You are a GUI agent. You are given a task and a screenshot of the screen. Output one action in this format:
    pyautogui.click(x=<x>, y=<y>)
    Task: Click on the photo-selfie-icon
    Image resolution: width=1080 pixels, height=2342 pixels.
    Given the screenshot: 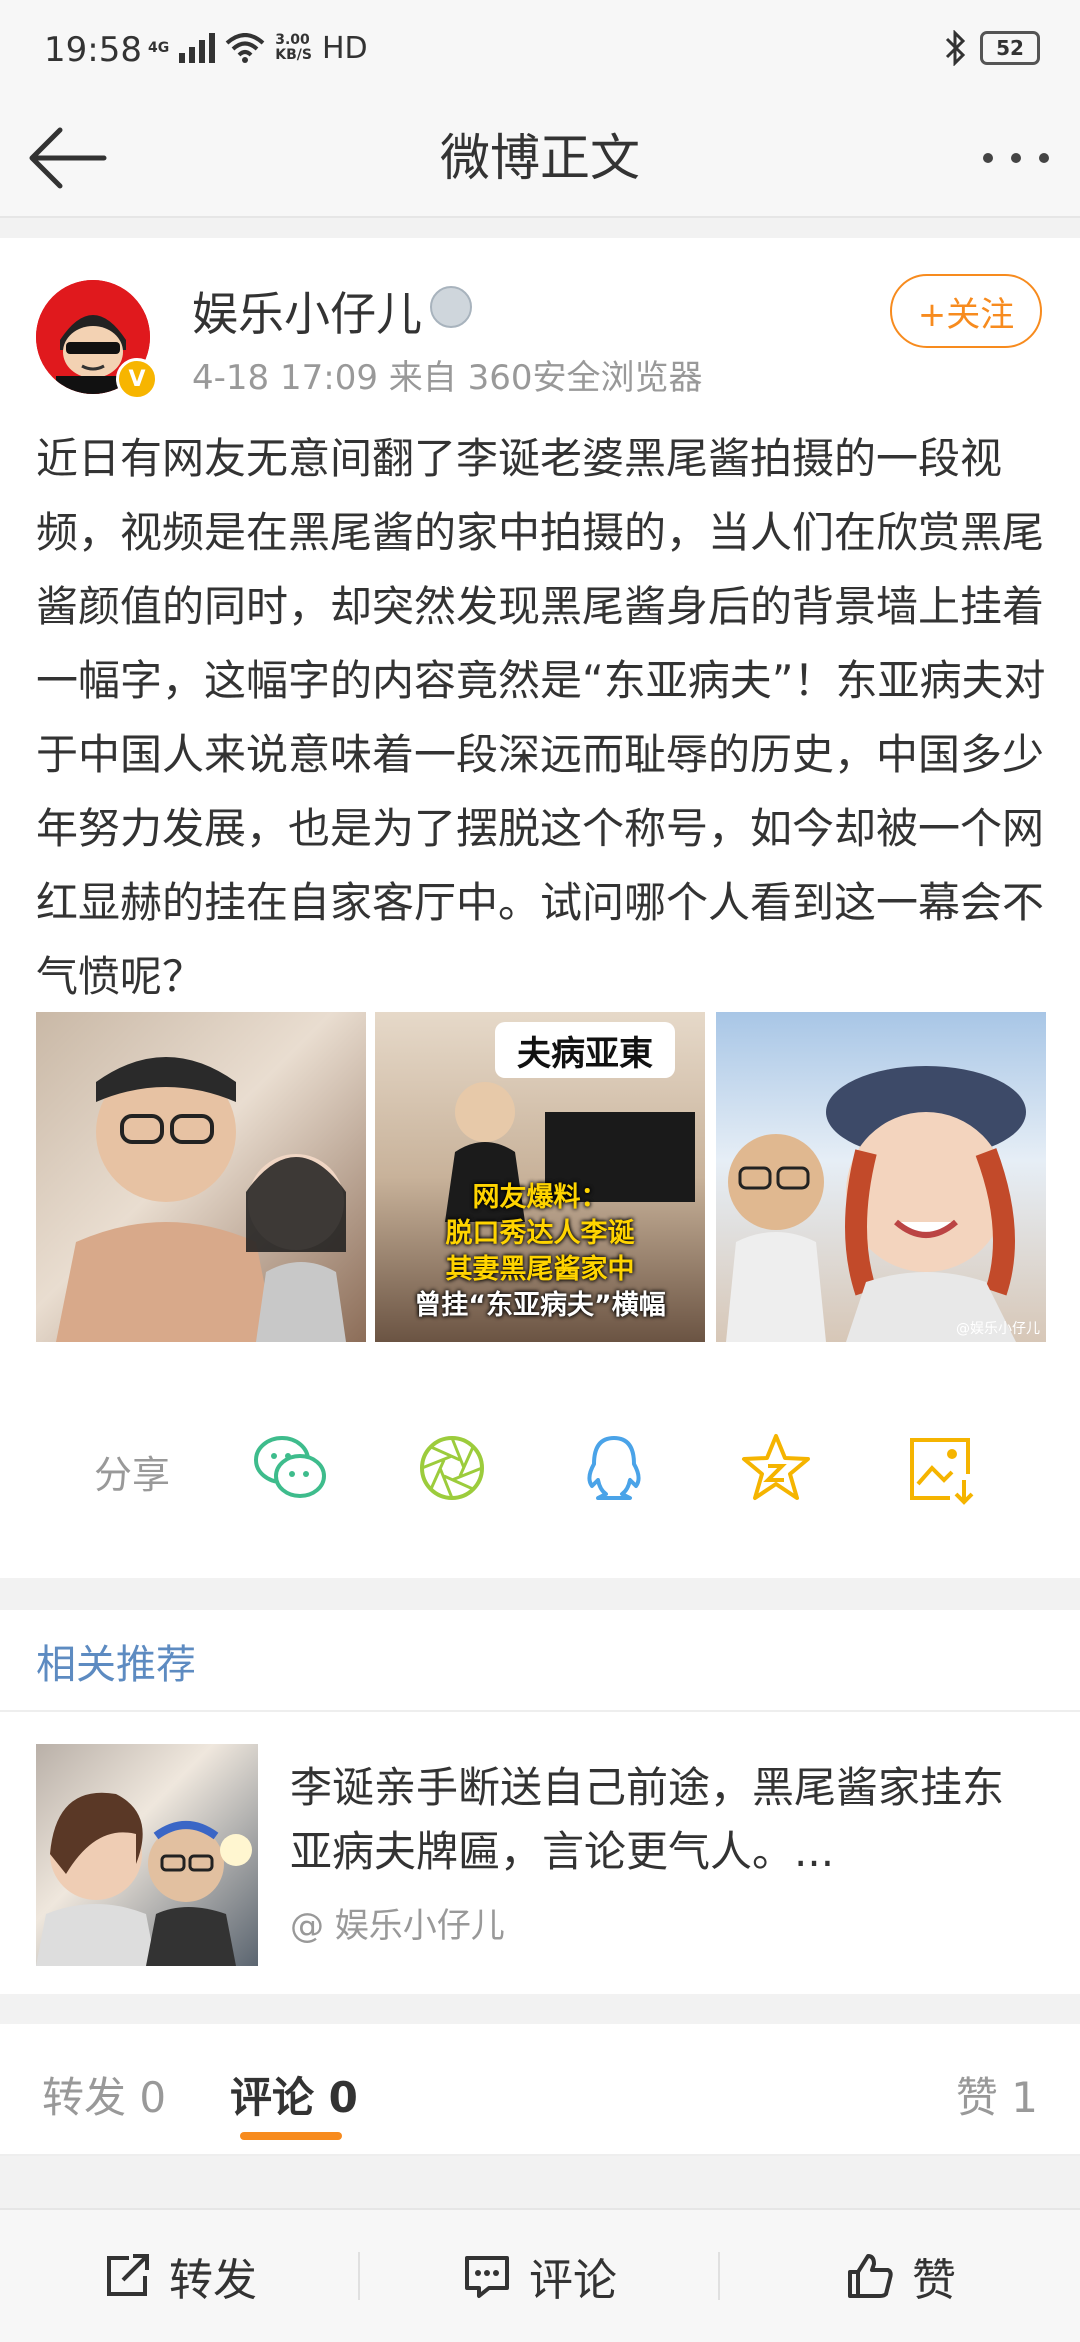 What is the action you would take?
    pyautogui.click(x=876, y=1204)
    